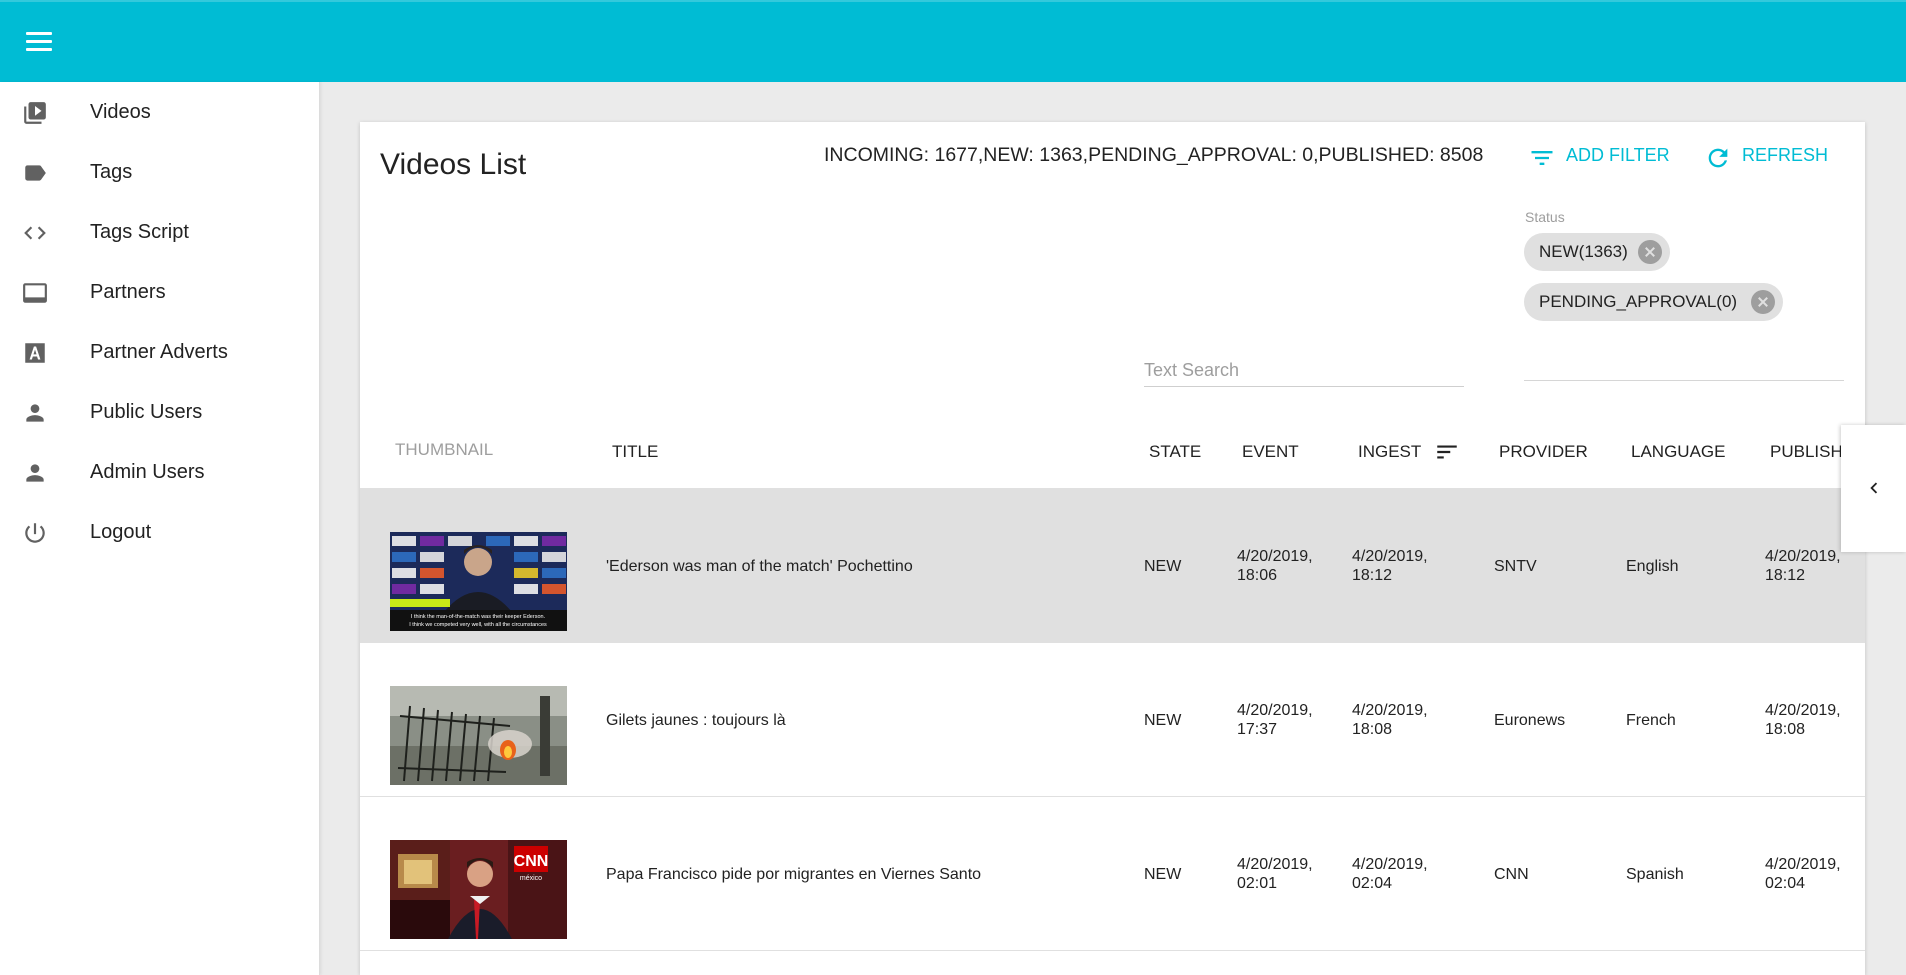 This screenshot has height=975, width=1906. What do you see at coordinates (1618, 155) in the screenshot?
I see `add-filter-label: ADD FILTER` at bounding box center [1618, 155].